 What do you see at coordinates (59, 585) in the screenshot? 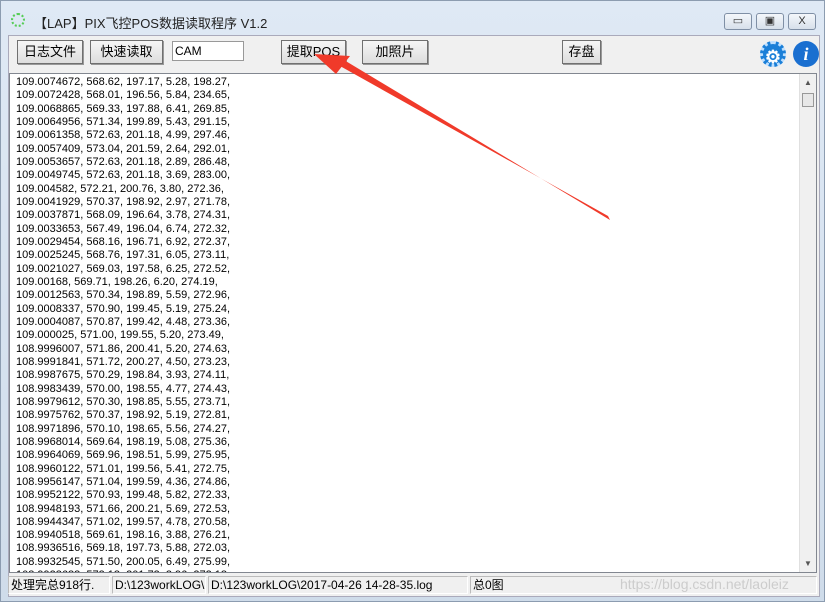
I see `status-line-count: 处理完总918行.` at bounding box center [59, 585].